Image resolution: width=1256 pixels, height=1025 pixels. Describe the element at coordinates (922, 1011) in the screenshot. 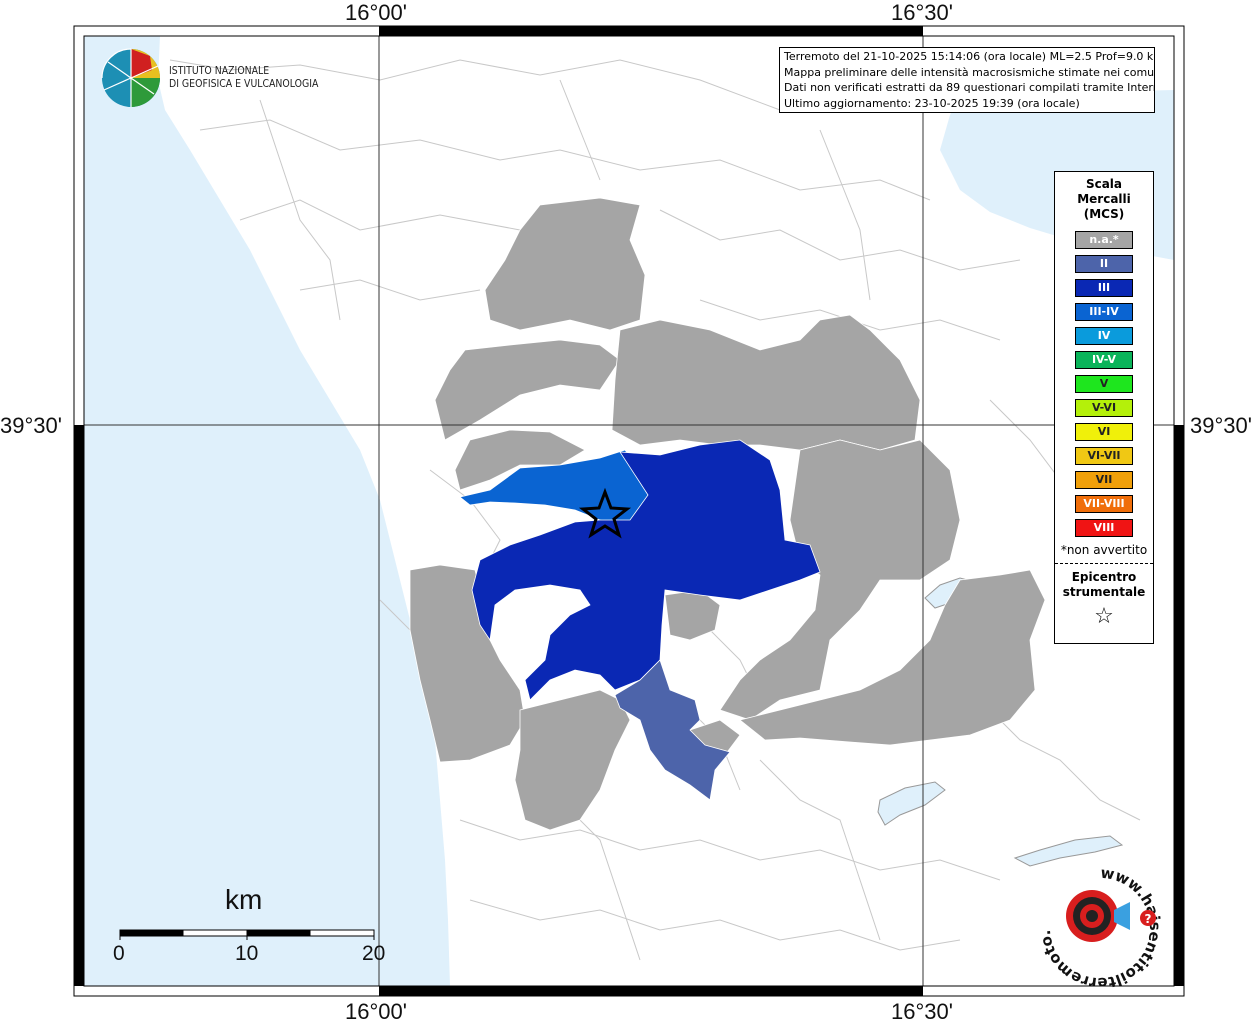

I see `coord-bottom-16-30: 16°30'` at that location.